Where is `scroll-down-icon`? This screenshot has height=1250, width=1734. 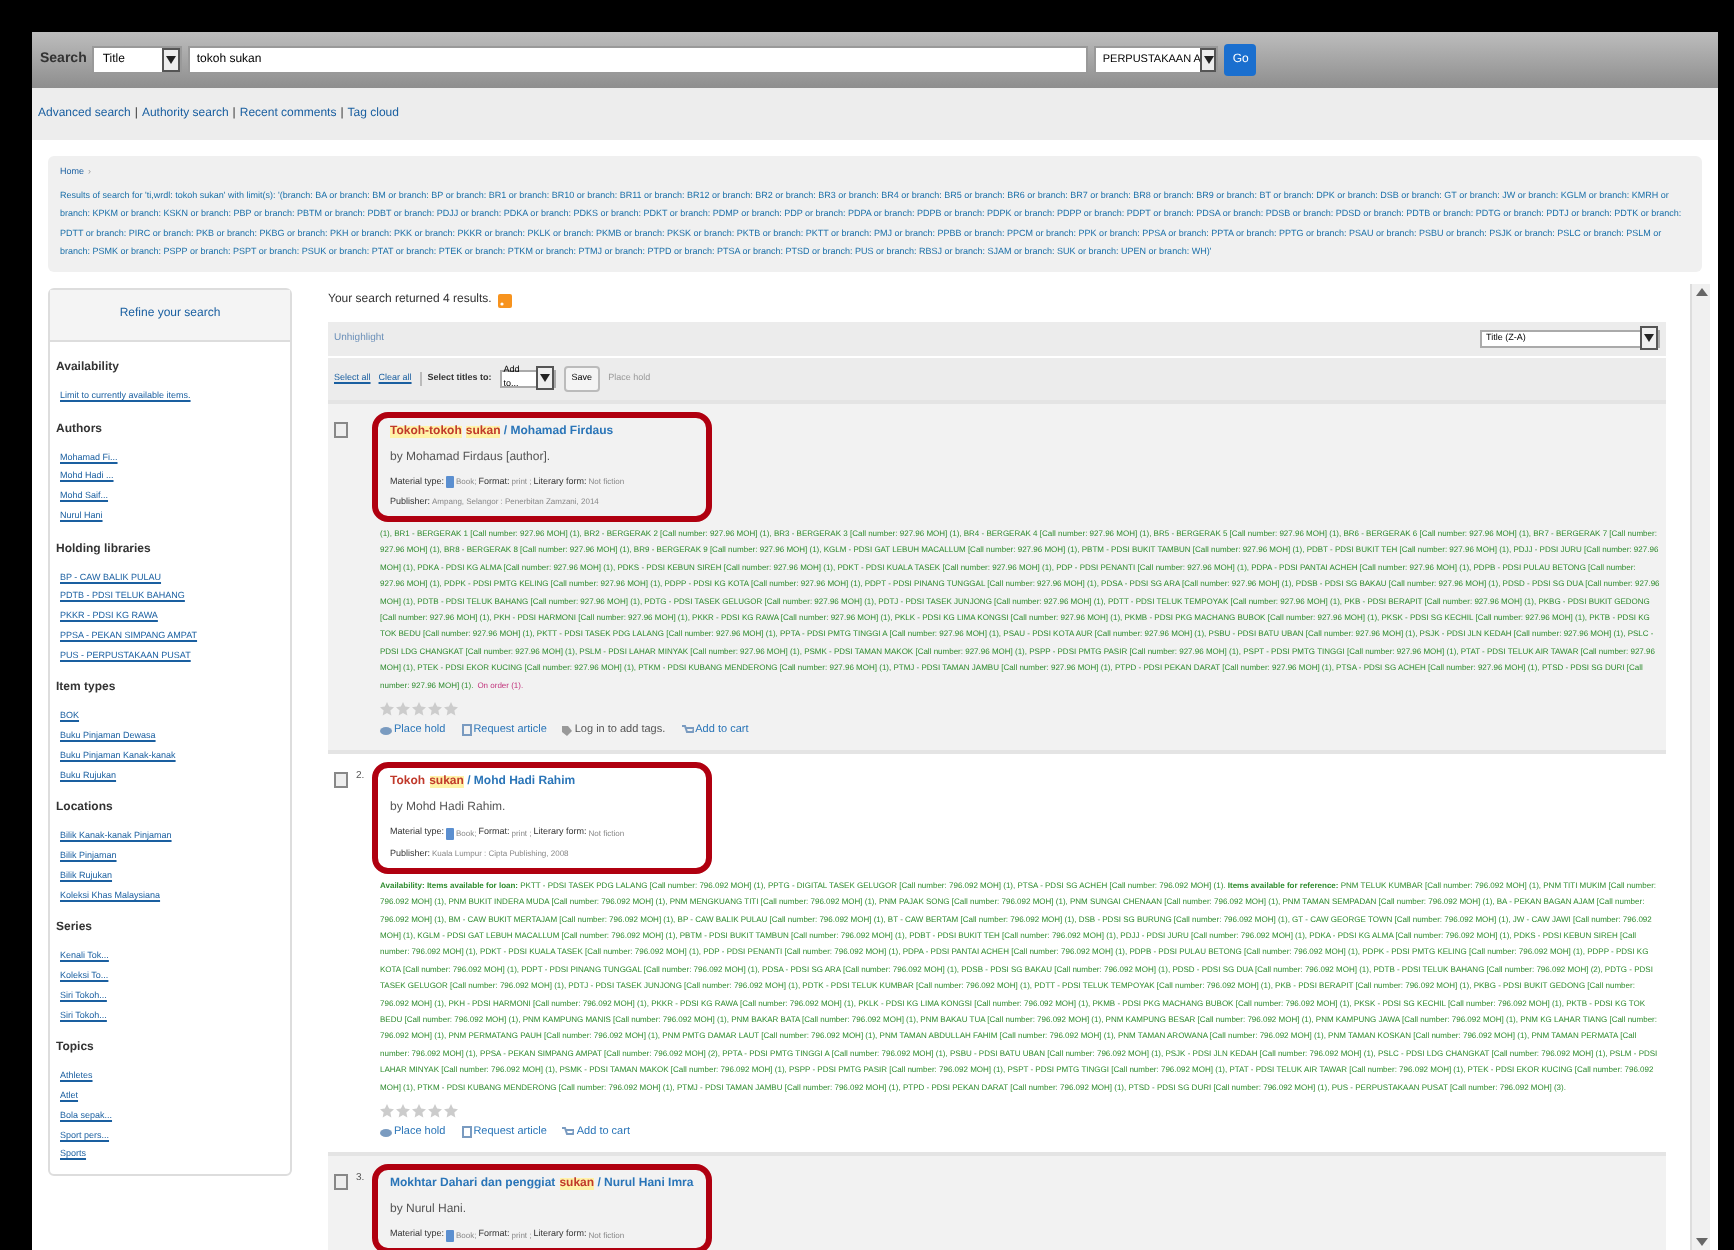 scroll-down-icon is located at coordinates (1701, 1242).